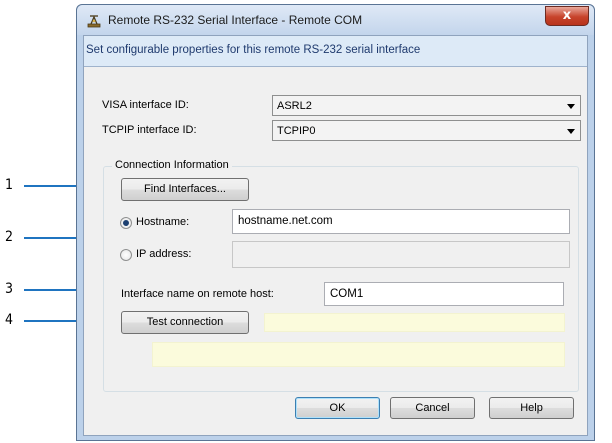 The height and width of the screenshot is (443, 612). What do you see at coordinates (426, 105) in the screenshot?
I see `visa-interface-select: ASRL2` at bounding box center [426, 105].